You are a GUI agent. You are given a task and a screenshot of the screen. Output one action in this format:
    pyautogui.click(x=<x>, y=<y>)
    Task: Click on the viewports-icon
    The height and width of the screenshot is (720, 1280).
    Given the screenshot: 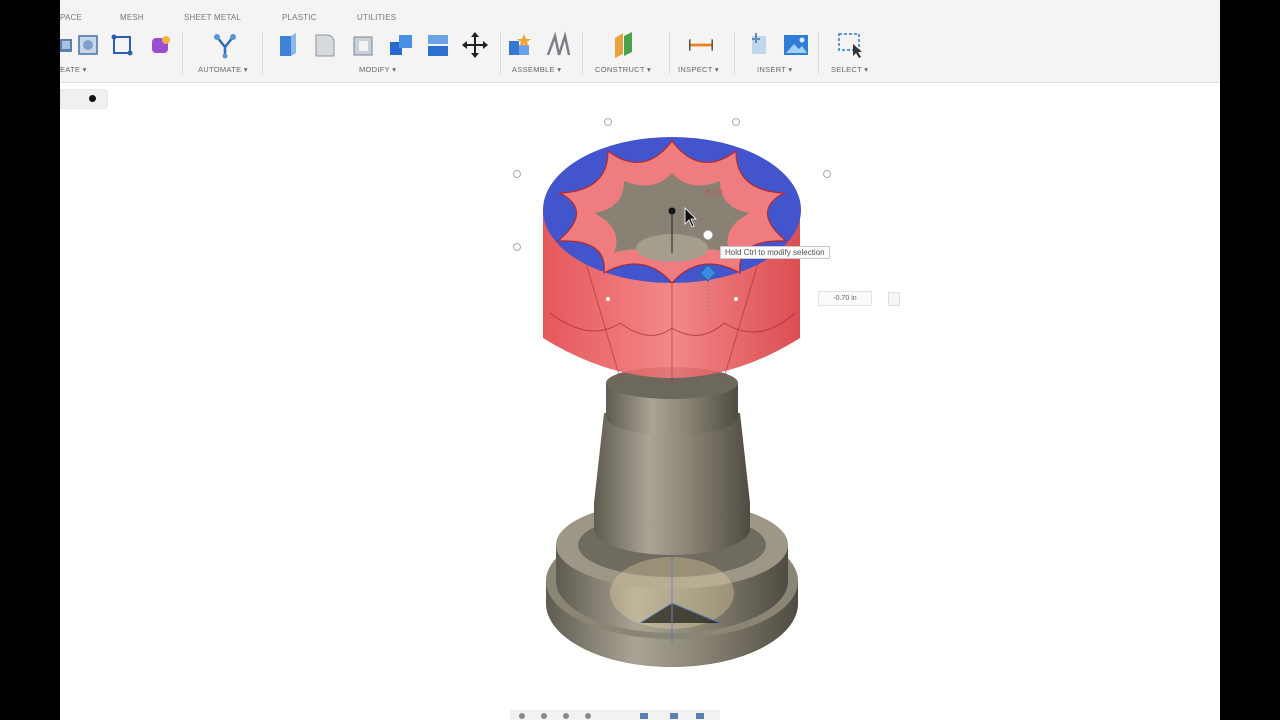 What is the action you would take?
    pyautogui.click(x=700, y=716)
    